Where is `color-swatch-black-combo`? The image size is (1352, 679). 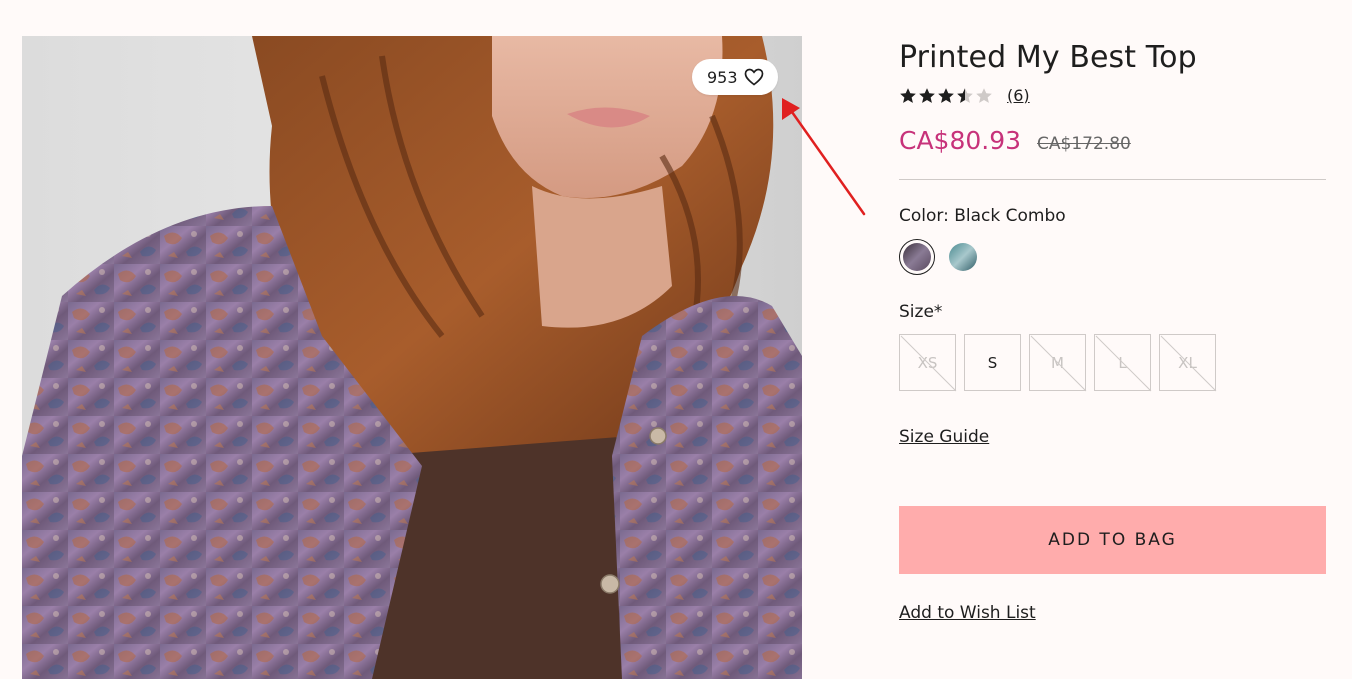
color-swatch-black-combo is located at coordinates (917, 257).